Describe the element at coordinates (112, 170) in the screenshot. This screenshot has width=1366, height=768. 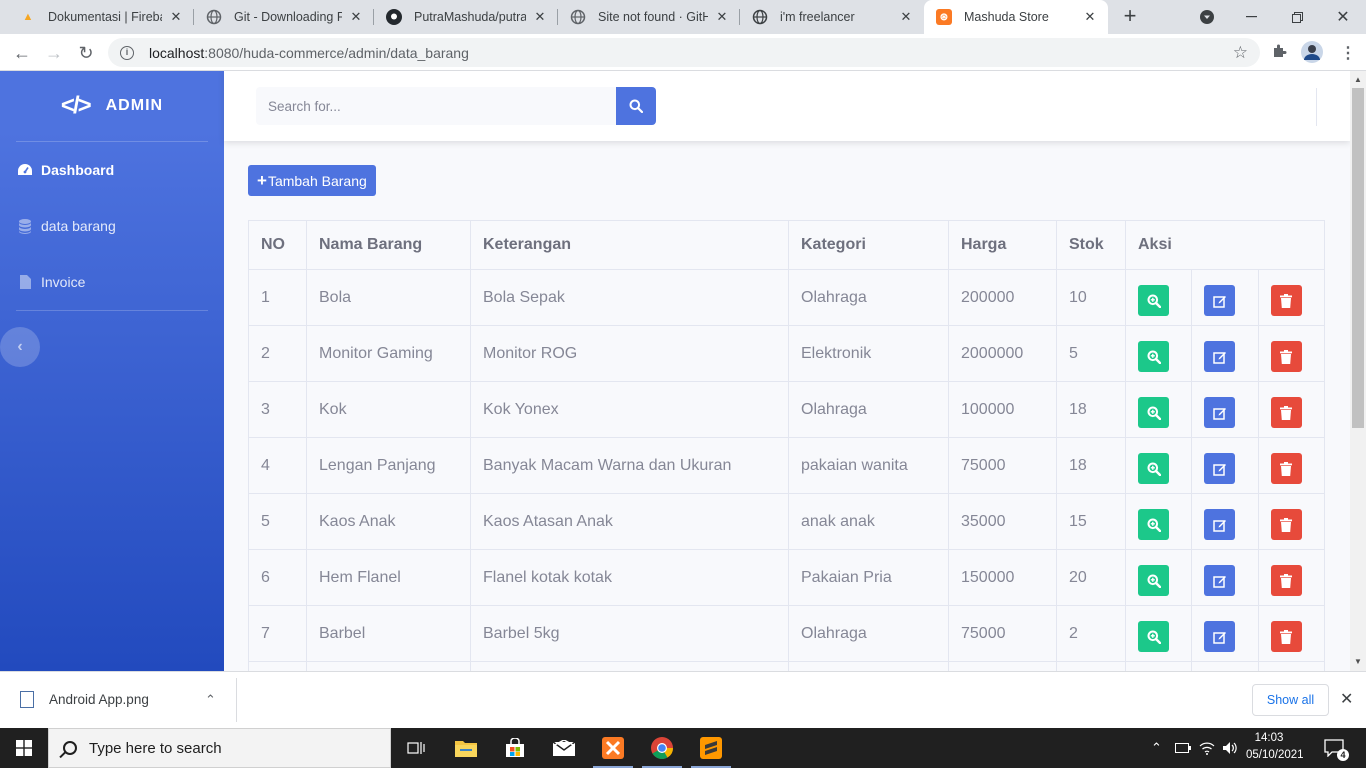
I see `sidebar-item-dashboard: Dashboard` at that location.